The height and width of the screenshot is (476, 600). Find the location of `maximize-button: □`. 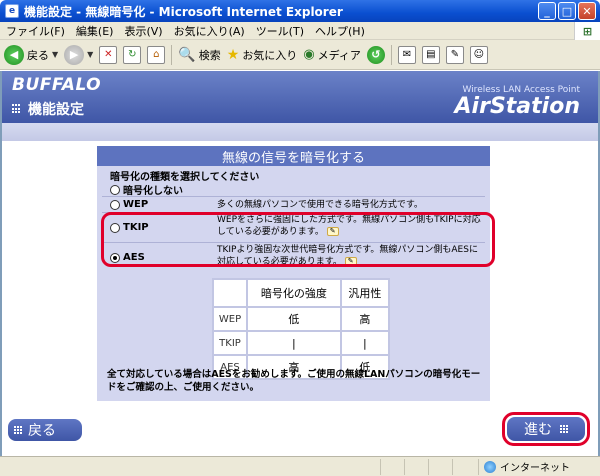

maximize-button: □ is located at coordinates (567, 11).